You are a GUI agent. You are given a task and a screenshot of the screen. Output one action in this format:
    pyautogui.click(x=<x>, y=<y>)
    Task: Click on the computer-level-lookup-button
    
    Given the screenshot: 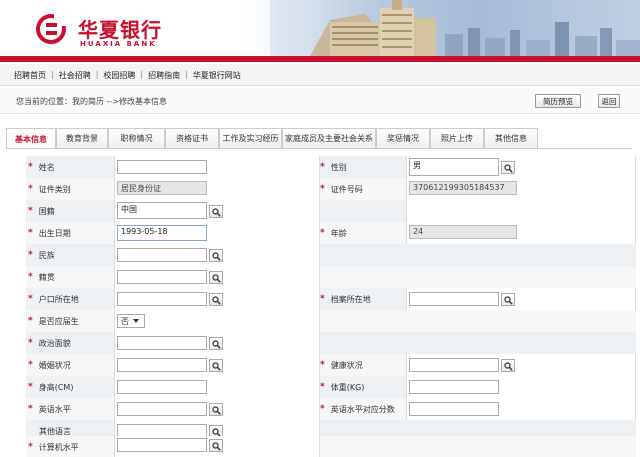 What is the action you would take?
    pyautogui.click(x=216, y=445)
    